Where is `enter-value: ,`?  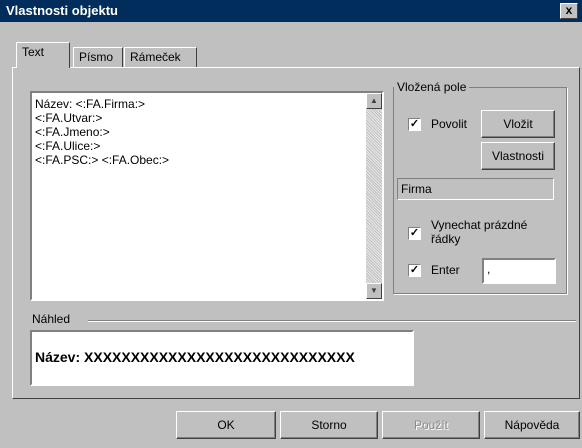
enter-value: , is located at coordinates (489, 269).